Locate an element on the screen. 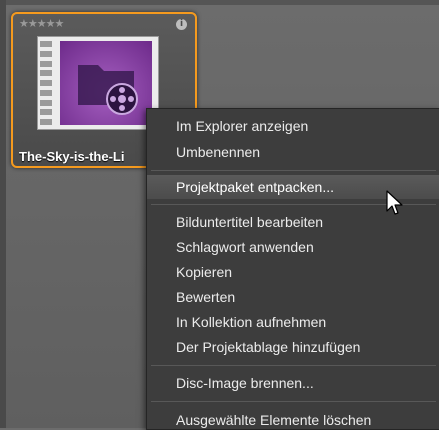 The height and width of the screenshot is (430, 439). film-strip-icon is located at coordinates (47, 83).